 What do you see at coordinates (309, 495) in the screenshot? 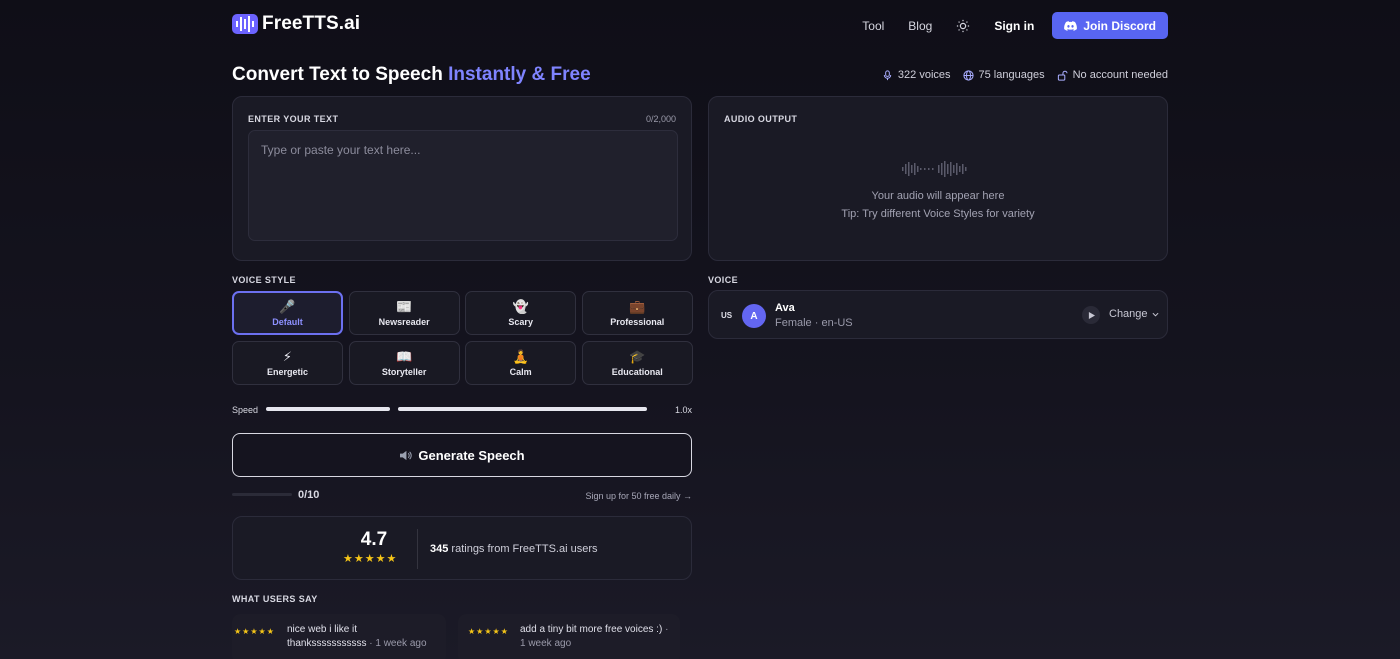
I see `usage-count: 0/10` at bounding box center [309, 495].